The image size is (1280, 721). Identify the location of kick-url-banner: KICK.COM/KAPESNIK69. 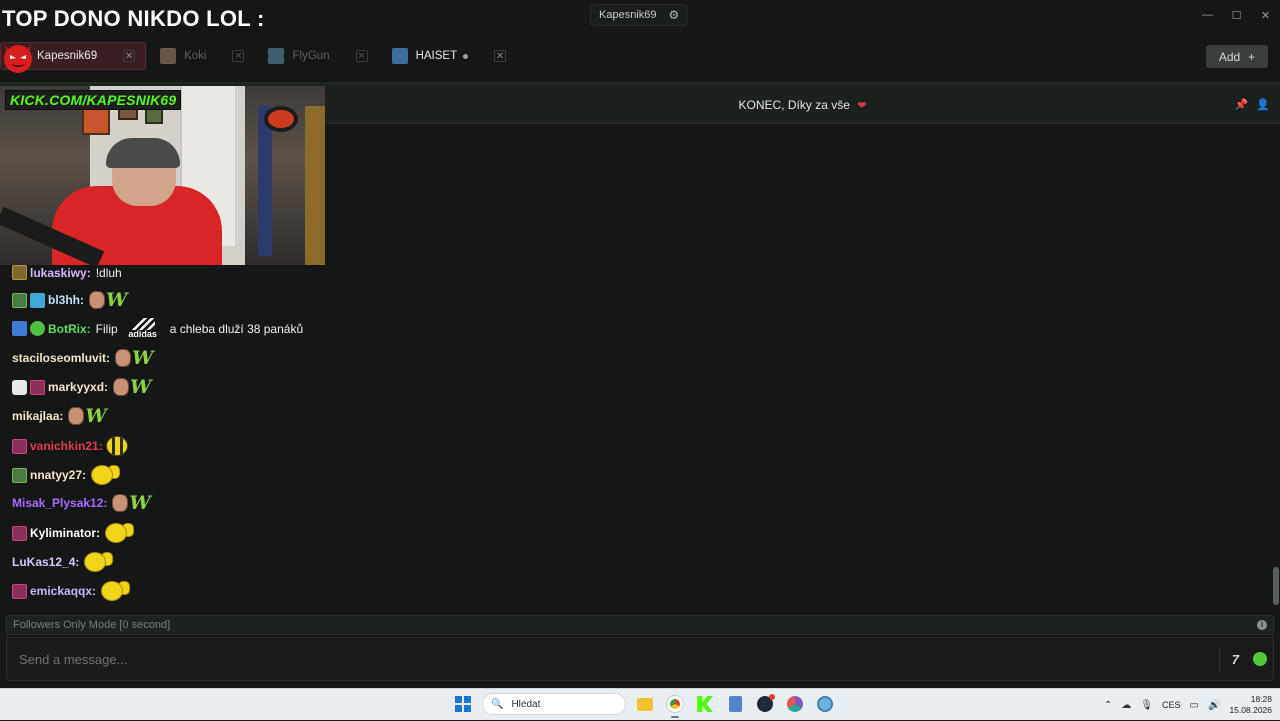
(93, 100).